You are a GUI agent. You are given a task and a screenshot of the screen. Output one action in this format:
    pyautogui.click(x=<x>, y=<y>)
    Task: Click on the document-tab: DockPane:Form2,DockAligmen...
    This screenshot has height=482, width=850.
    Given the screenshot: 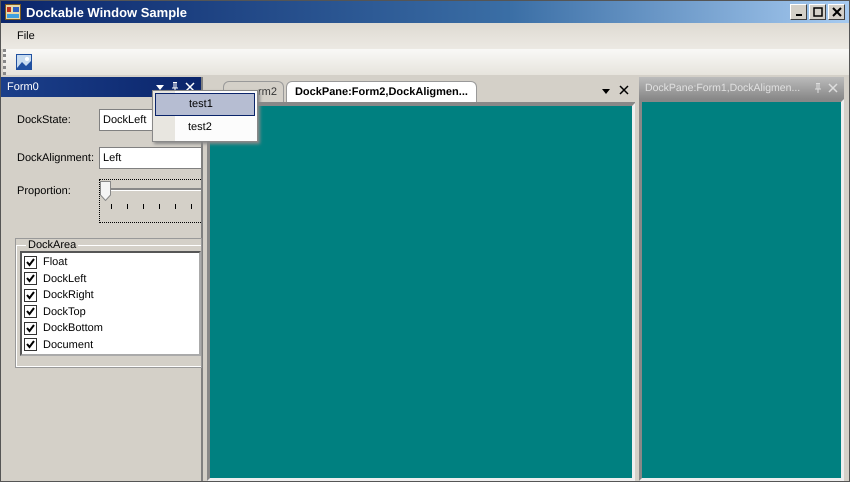 What is the action you would take?
    pyautogui.click(x=381, y=91)
    